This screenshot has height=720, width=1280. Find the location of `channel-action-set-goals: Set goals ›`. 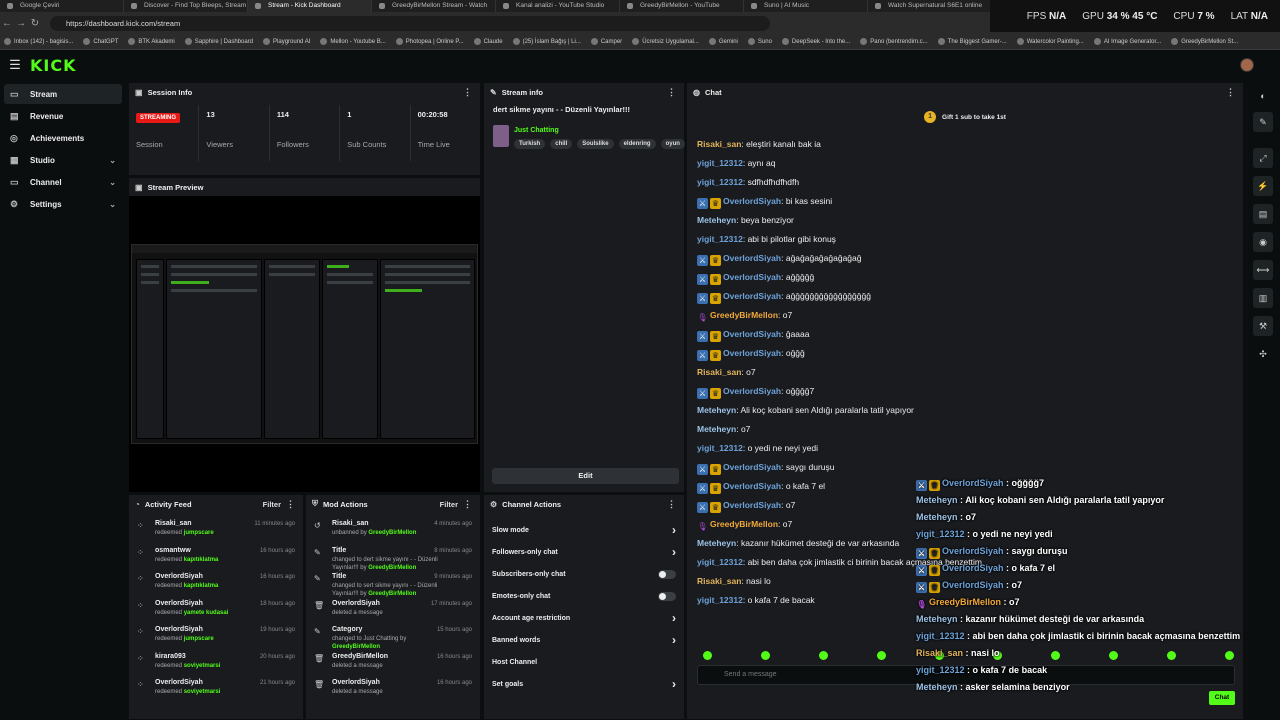

channel-action-set-goals: Set goals › is located at coordinates (584, 684).